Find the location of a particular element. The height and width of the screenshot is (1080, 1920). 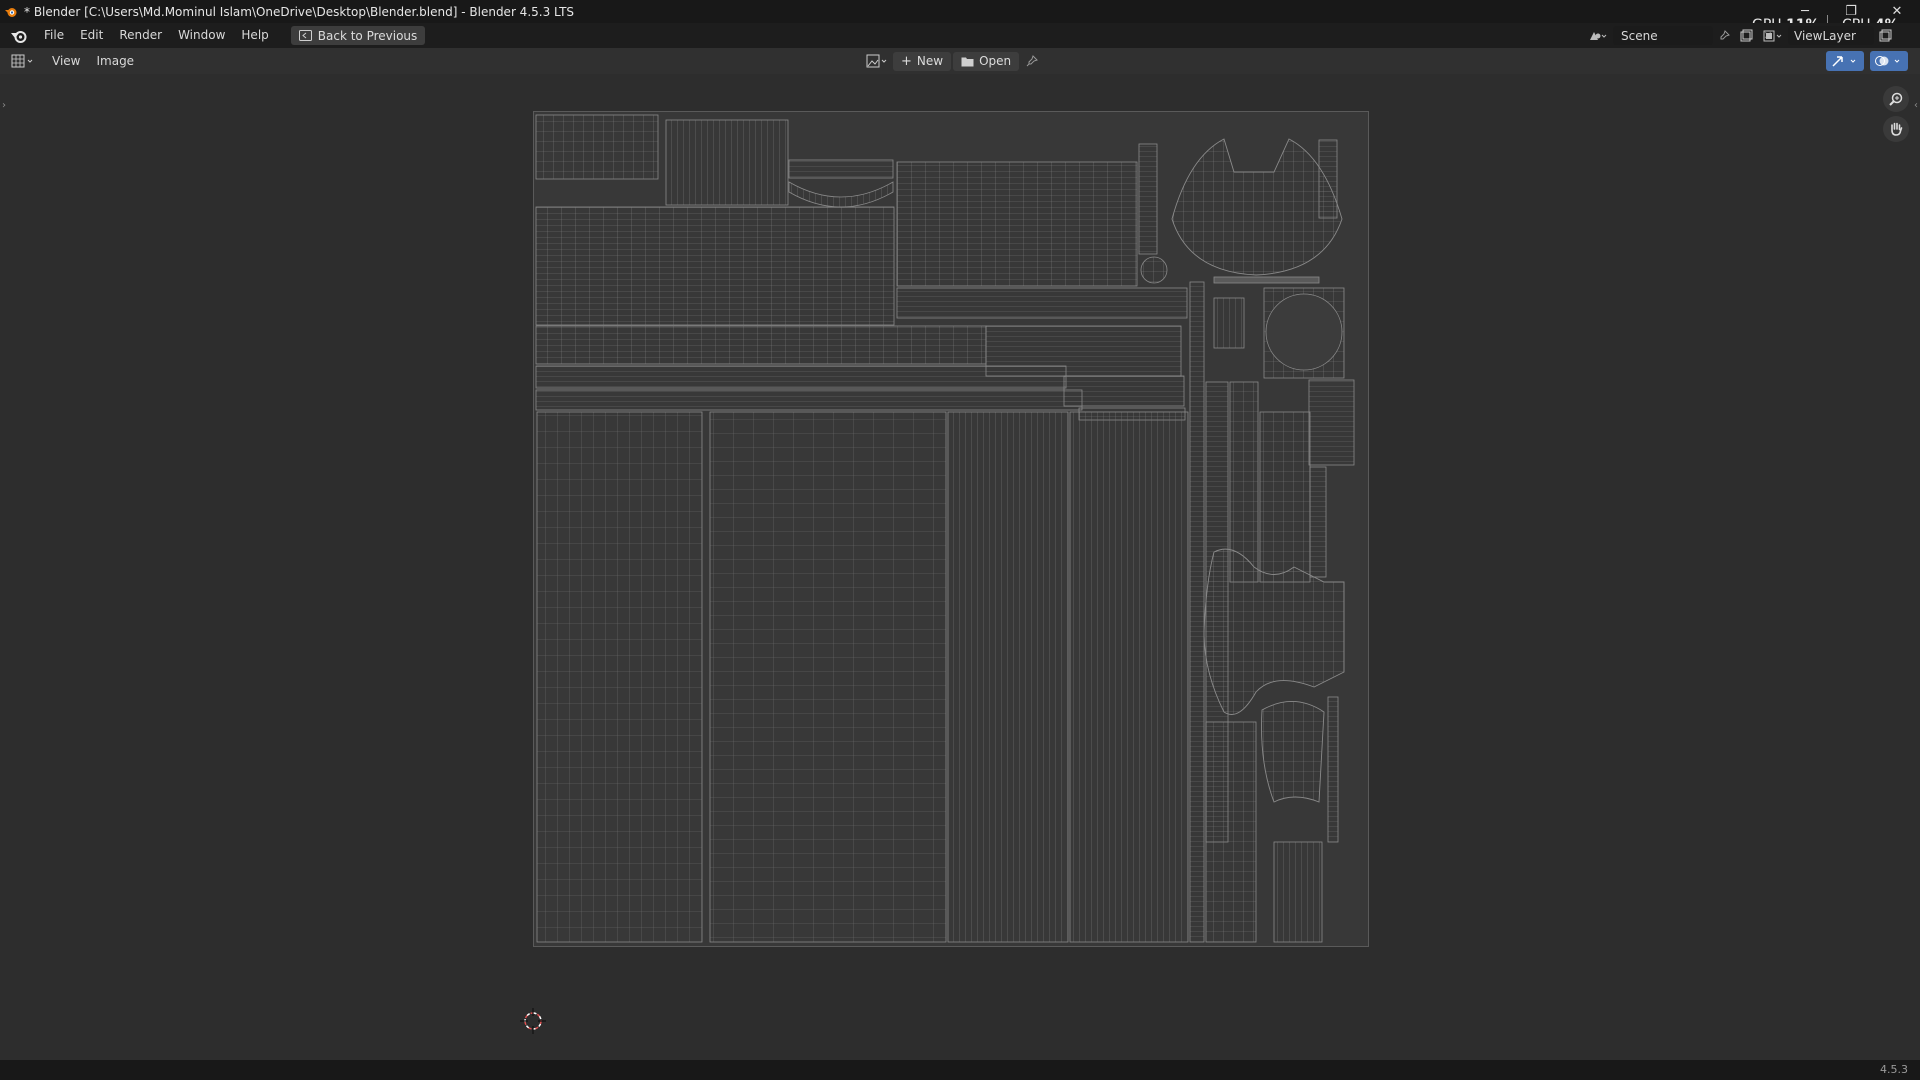

gizmo-toggle-button is located at coordinates (1845, 61).